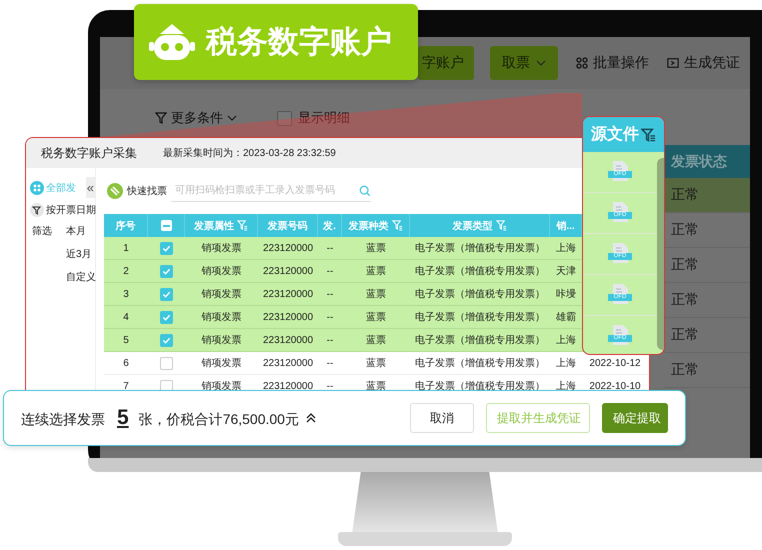  I want to click on export-icon, so click(673, 63).